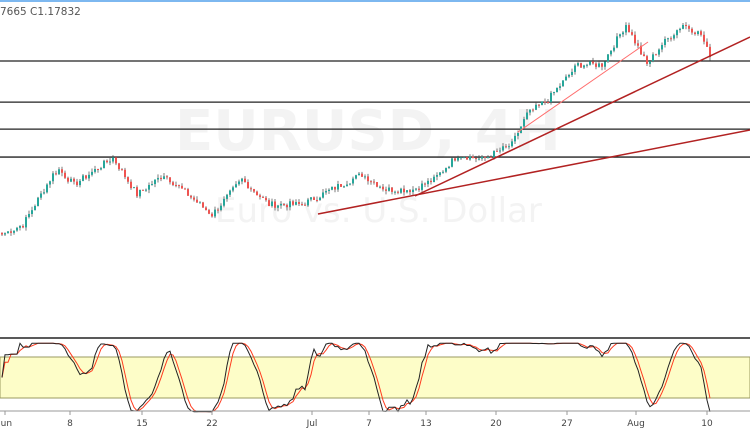 This screenshot has height=430, width=750. Describe the element at coordinates (425, 424) in the screenshot. I see `x-tick-label: 13` at that location.